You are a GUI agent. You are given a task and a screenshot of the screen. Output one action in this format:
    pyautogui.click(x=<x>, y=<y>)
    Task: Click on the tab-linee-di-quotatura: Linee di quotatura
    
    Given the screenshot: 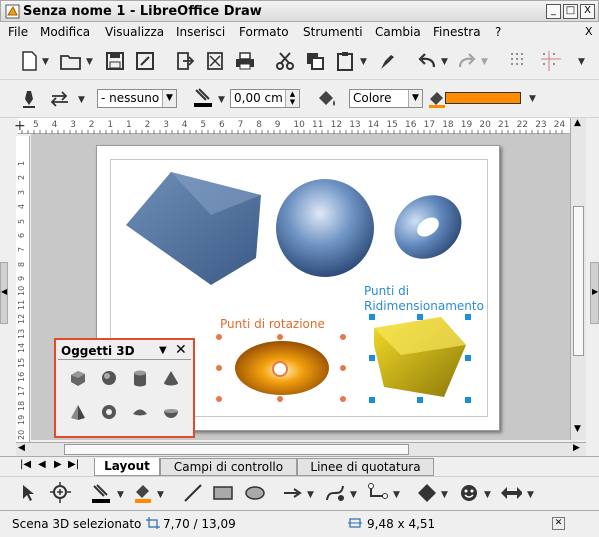 What is the action you would take?
    pyautogui.click(x=365, y=467)
    